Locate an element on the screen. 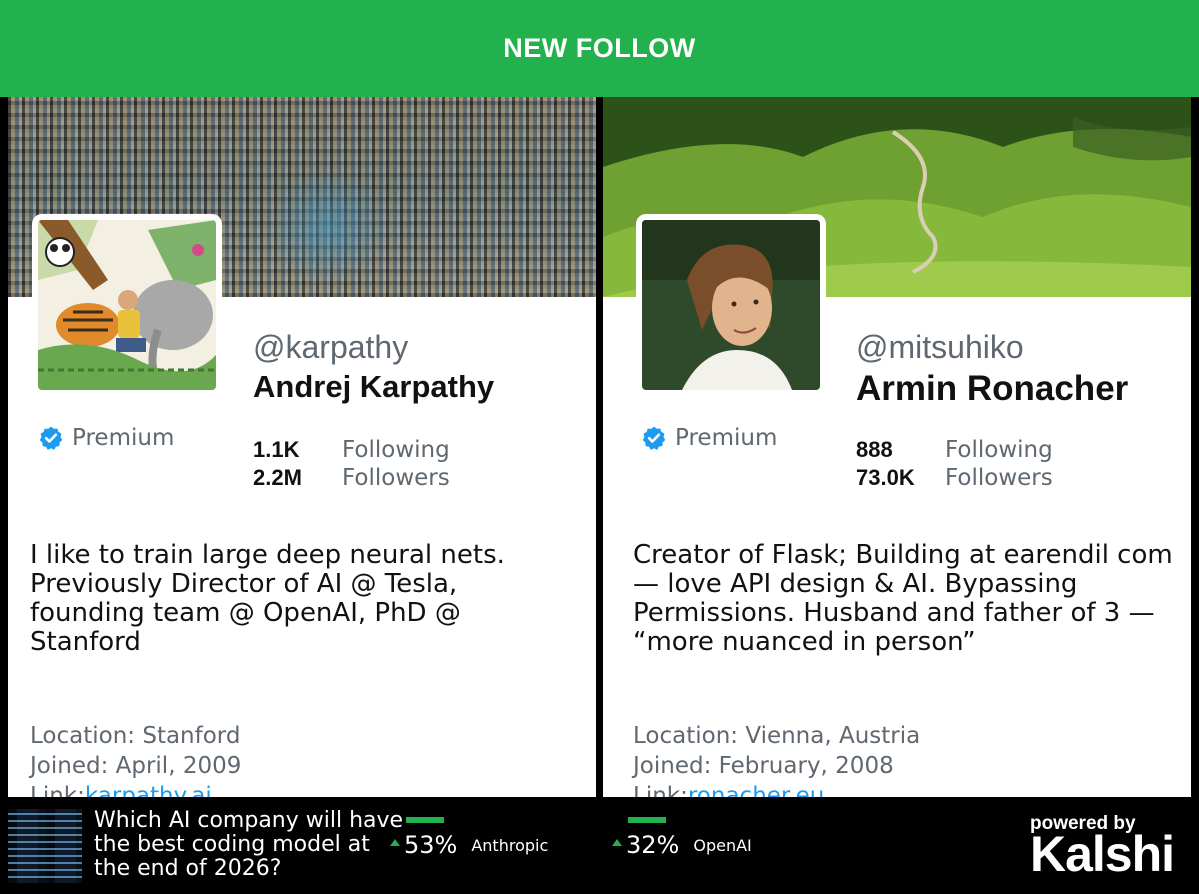 This screenshot has width=1199, height=894. option-percent: 53% is located at coordinates (431, 845).